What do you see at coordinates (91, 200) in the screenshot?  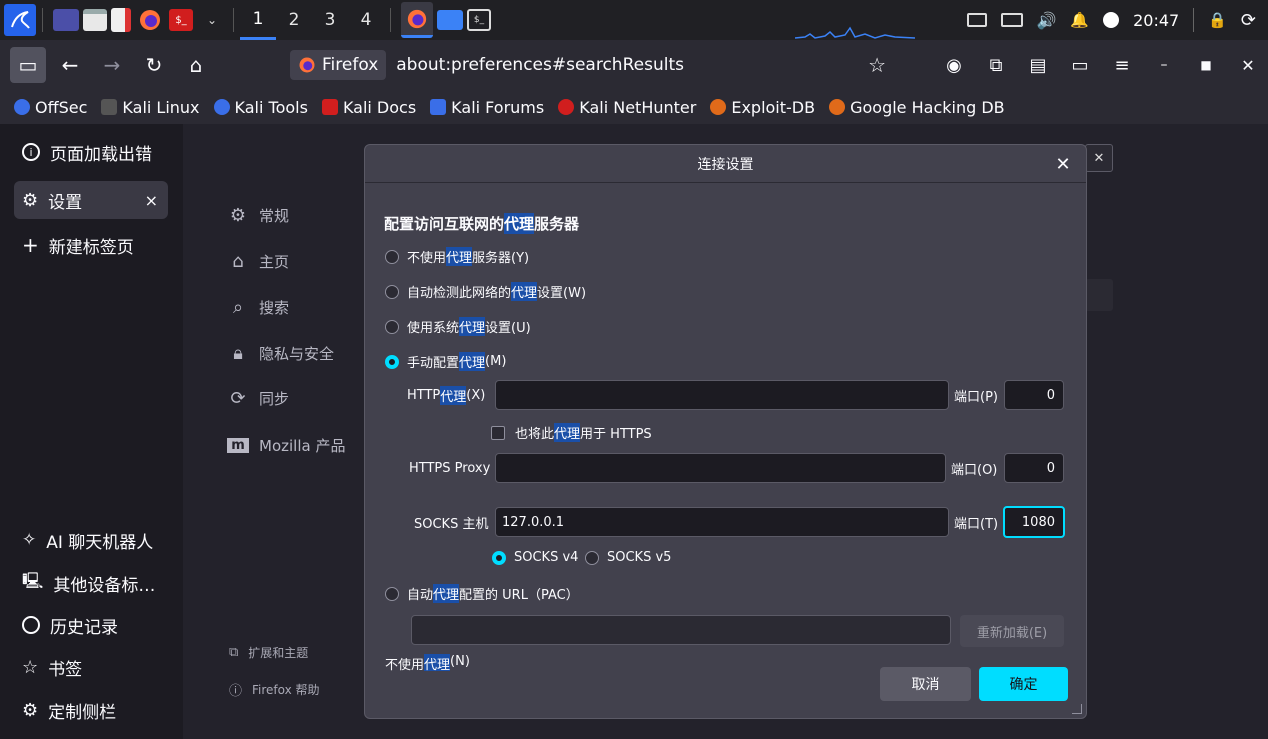 I see `sidebar-item-settings: ⚙ 设置 ×` at bounding box center [91, 200].